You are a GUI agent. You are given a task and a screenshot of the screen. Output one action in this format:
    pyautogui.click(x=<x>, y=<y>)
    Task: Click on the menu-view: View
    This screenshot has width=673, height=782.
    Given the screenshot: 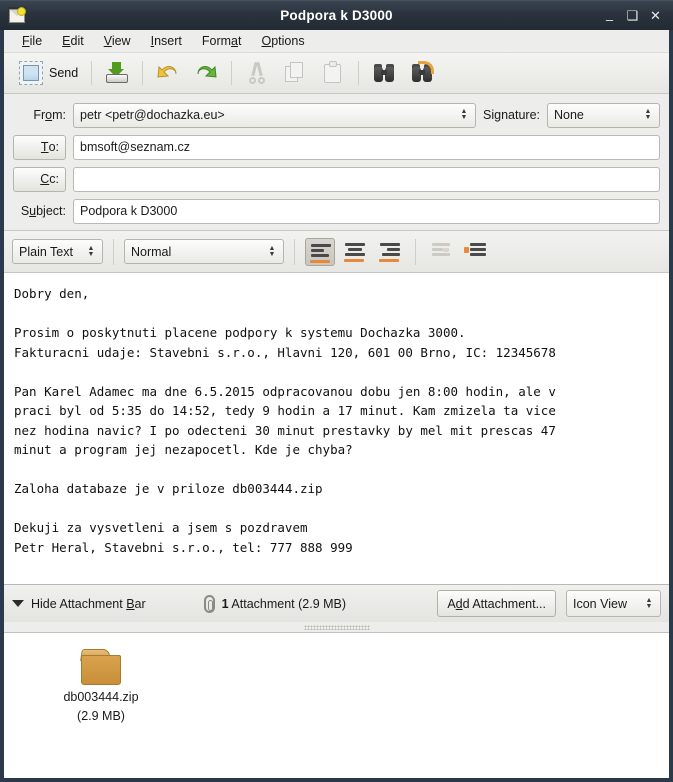 What is the action you would take?
    pyautogui.click(x=117, y=41)
    